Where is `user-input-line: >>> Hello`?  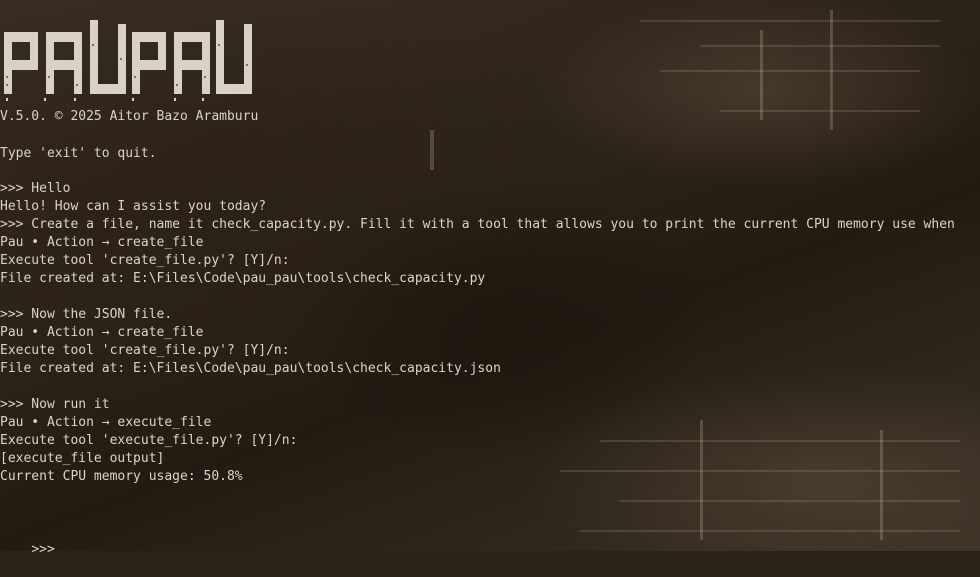
user-input-line: >>> Hello is located at coordinates (35, 188).